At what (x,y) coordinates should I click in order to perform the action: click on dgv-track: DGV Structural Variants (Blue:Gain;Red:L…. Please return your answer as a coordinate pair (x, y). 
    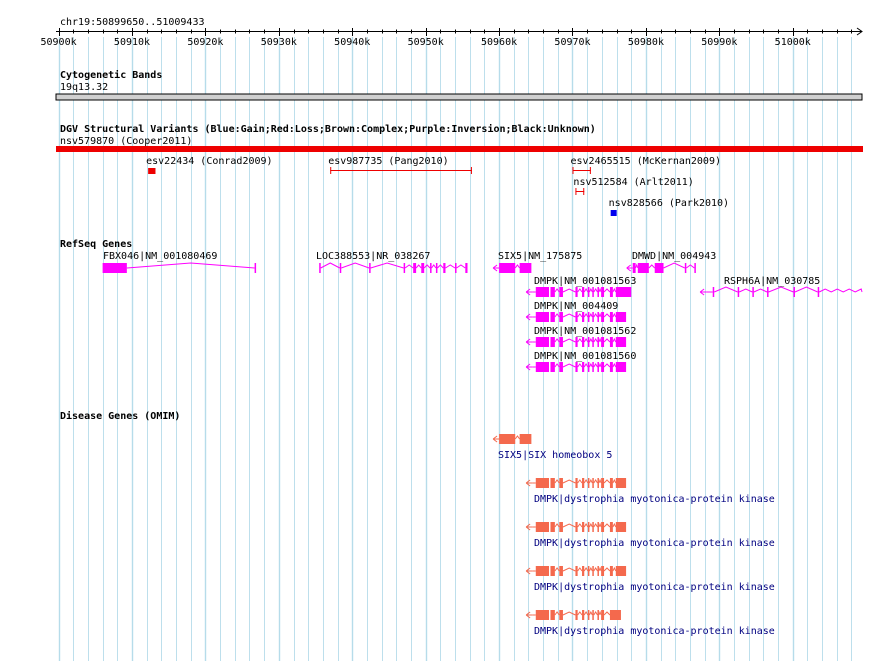
    Looking at the image, I should click on (459, 169).